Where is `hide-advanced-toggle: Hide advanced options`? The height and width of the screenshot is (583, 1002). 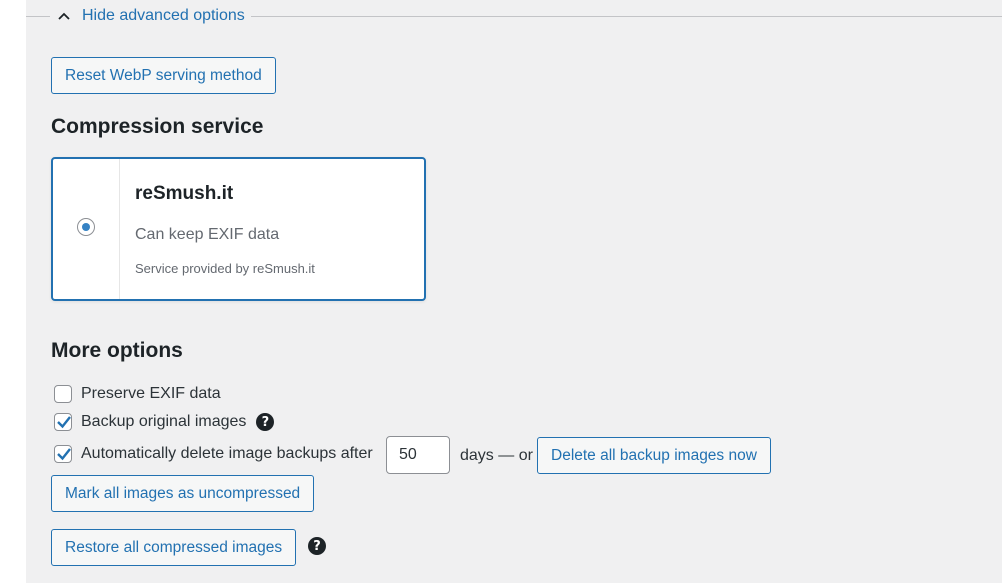 hide-advanced-toggle: Hide advanced options is located at coordinates (150, 16).